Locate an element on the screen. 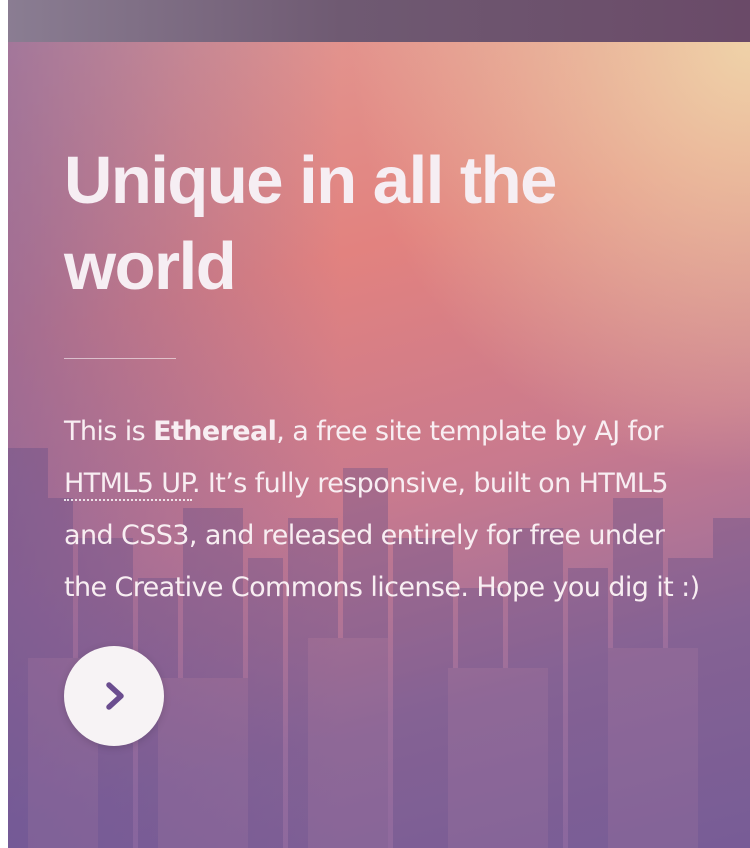 This screenshot has height=848, width=750. brand-name: Ethereal is located at coordinates (215, 431).